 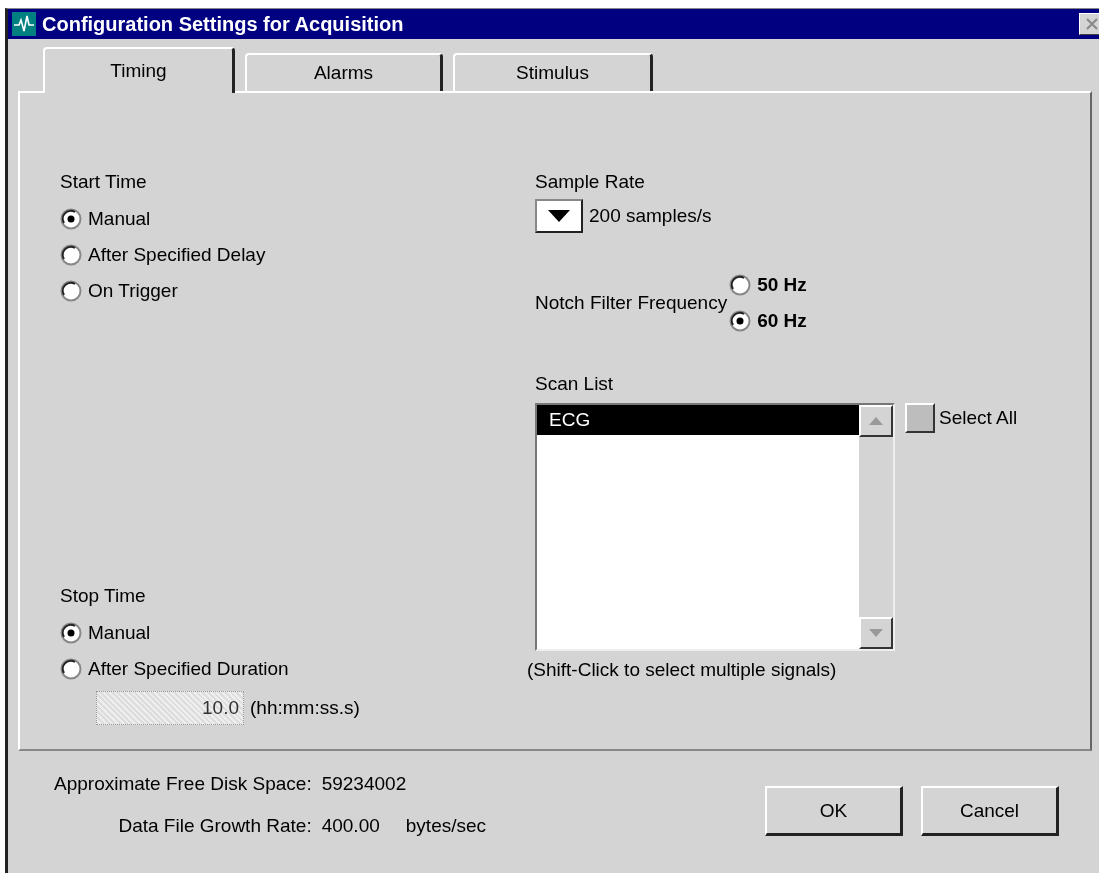 I want to click on radio-label: After Specified Delay, so click(x=177, y=255).